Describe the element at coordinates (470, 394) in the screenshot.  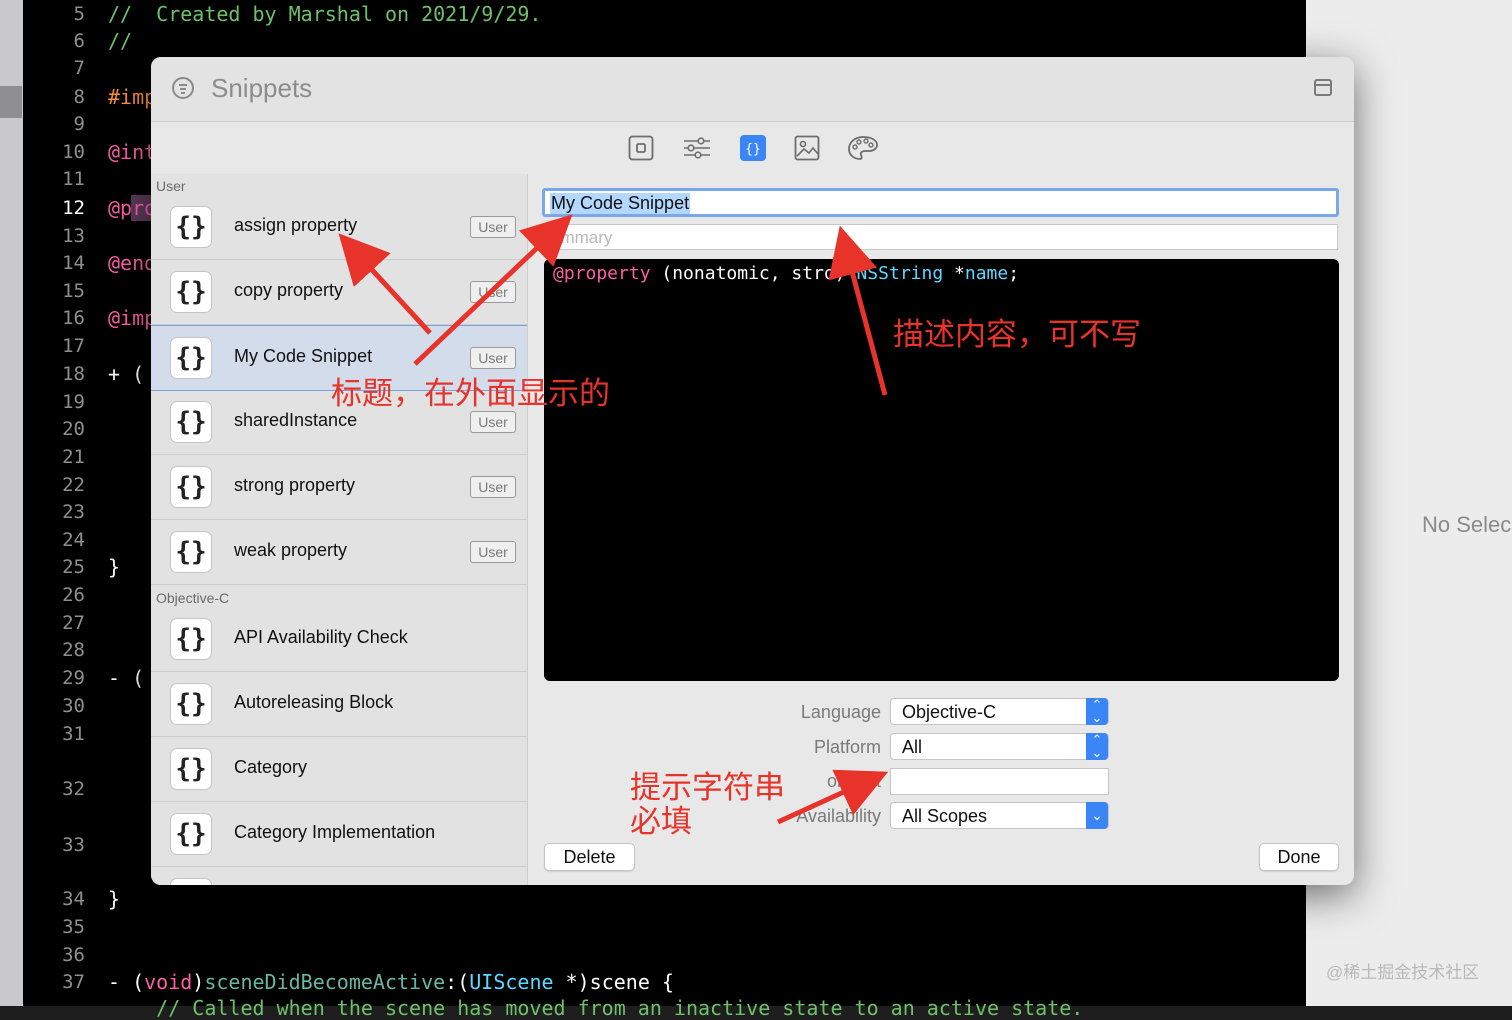
I see `annotation-title-note: 标题，在外面显示的` at that location.